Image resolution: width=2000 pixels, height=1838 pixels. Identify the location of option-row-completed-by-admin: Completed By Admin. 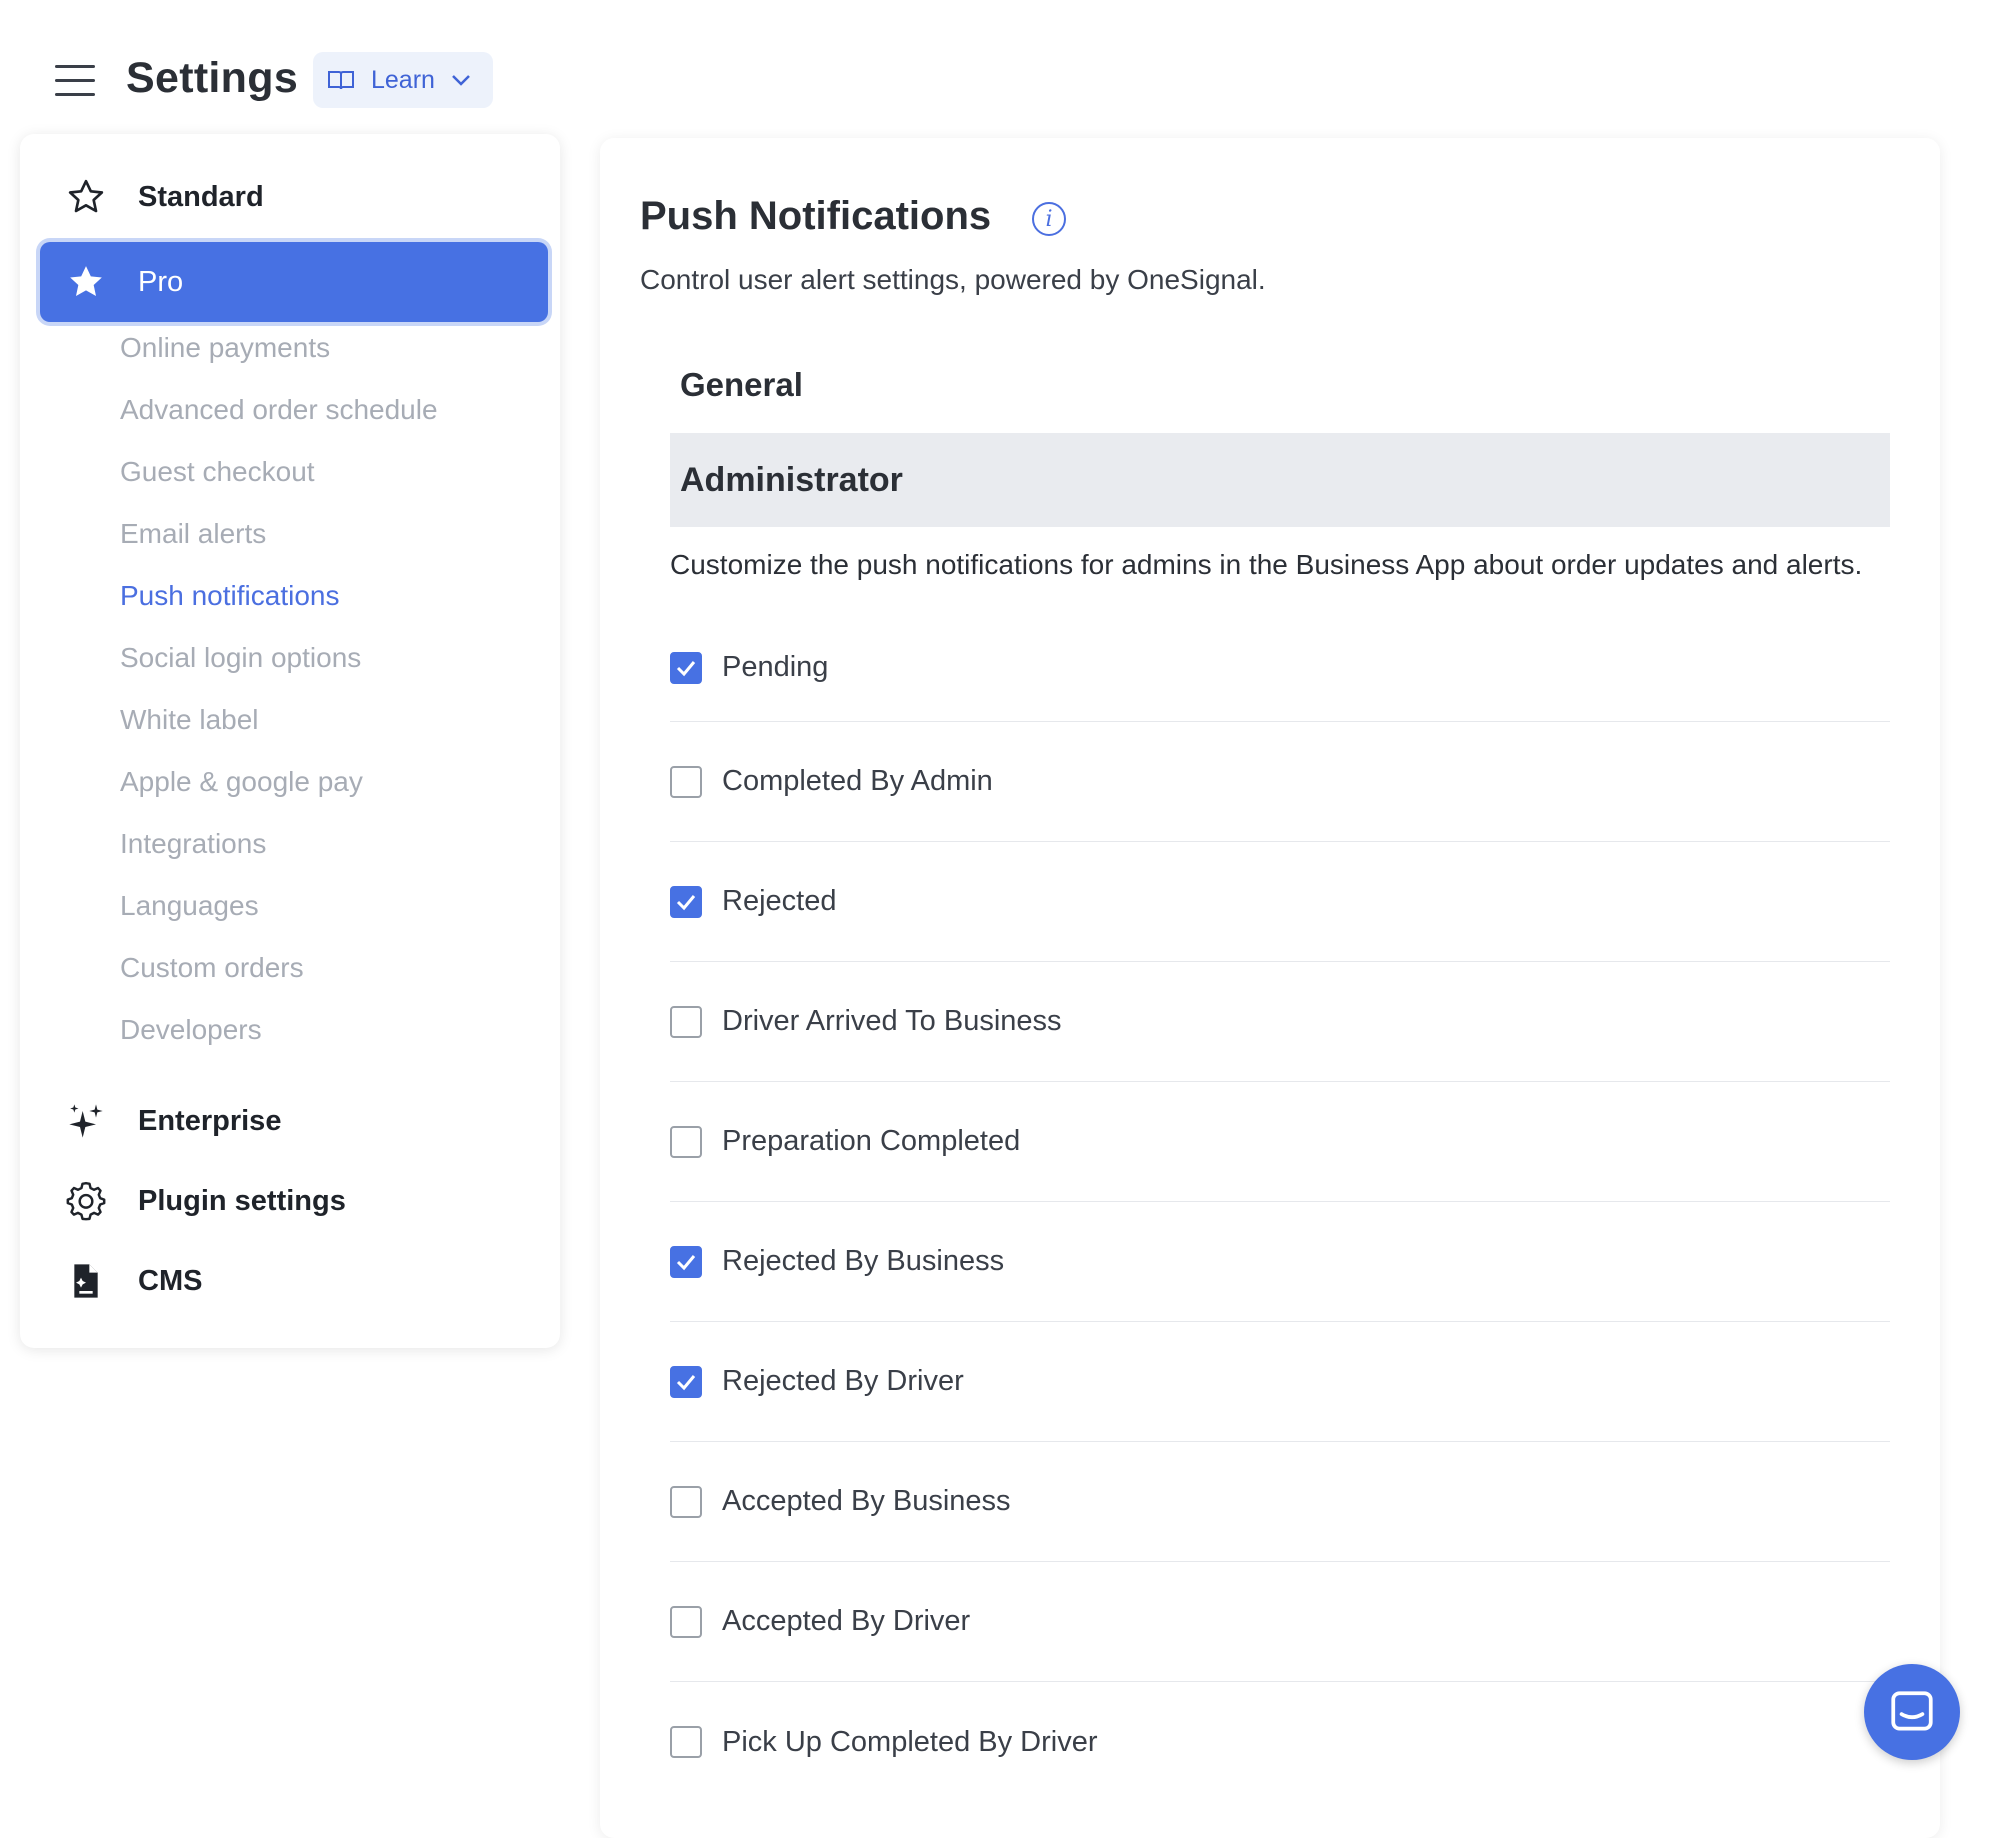
(1280, 782).